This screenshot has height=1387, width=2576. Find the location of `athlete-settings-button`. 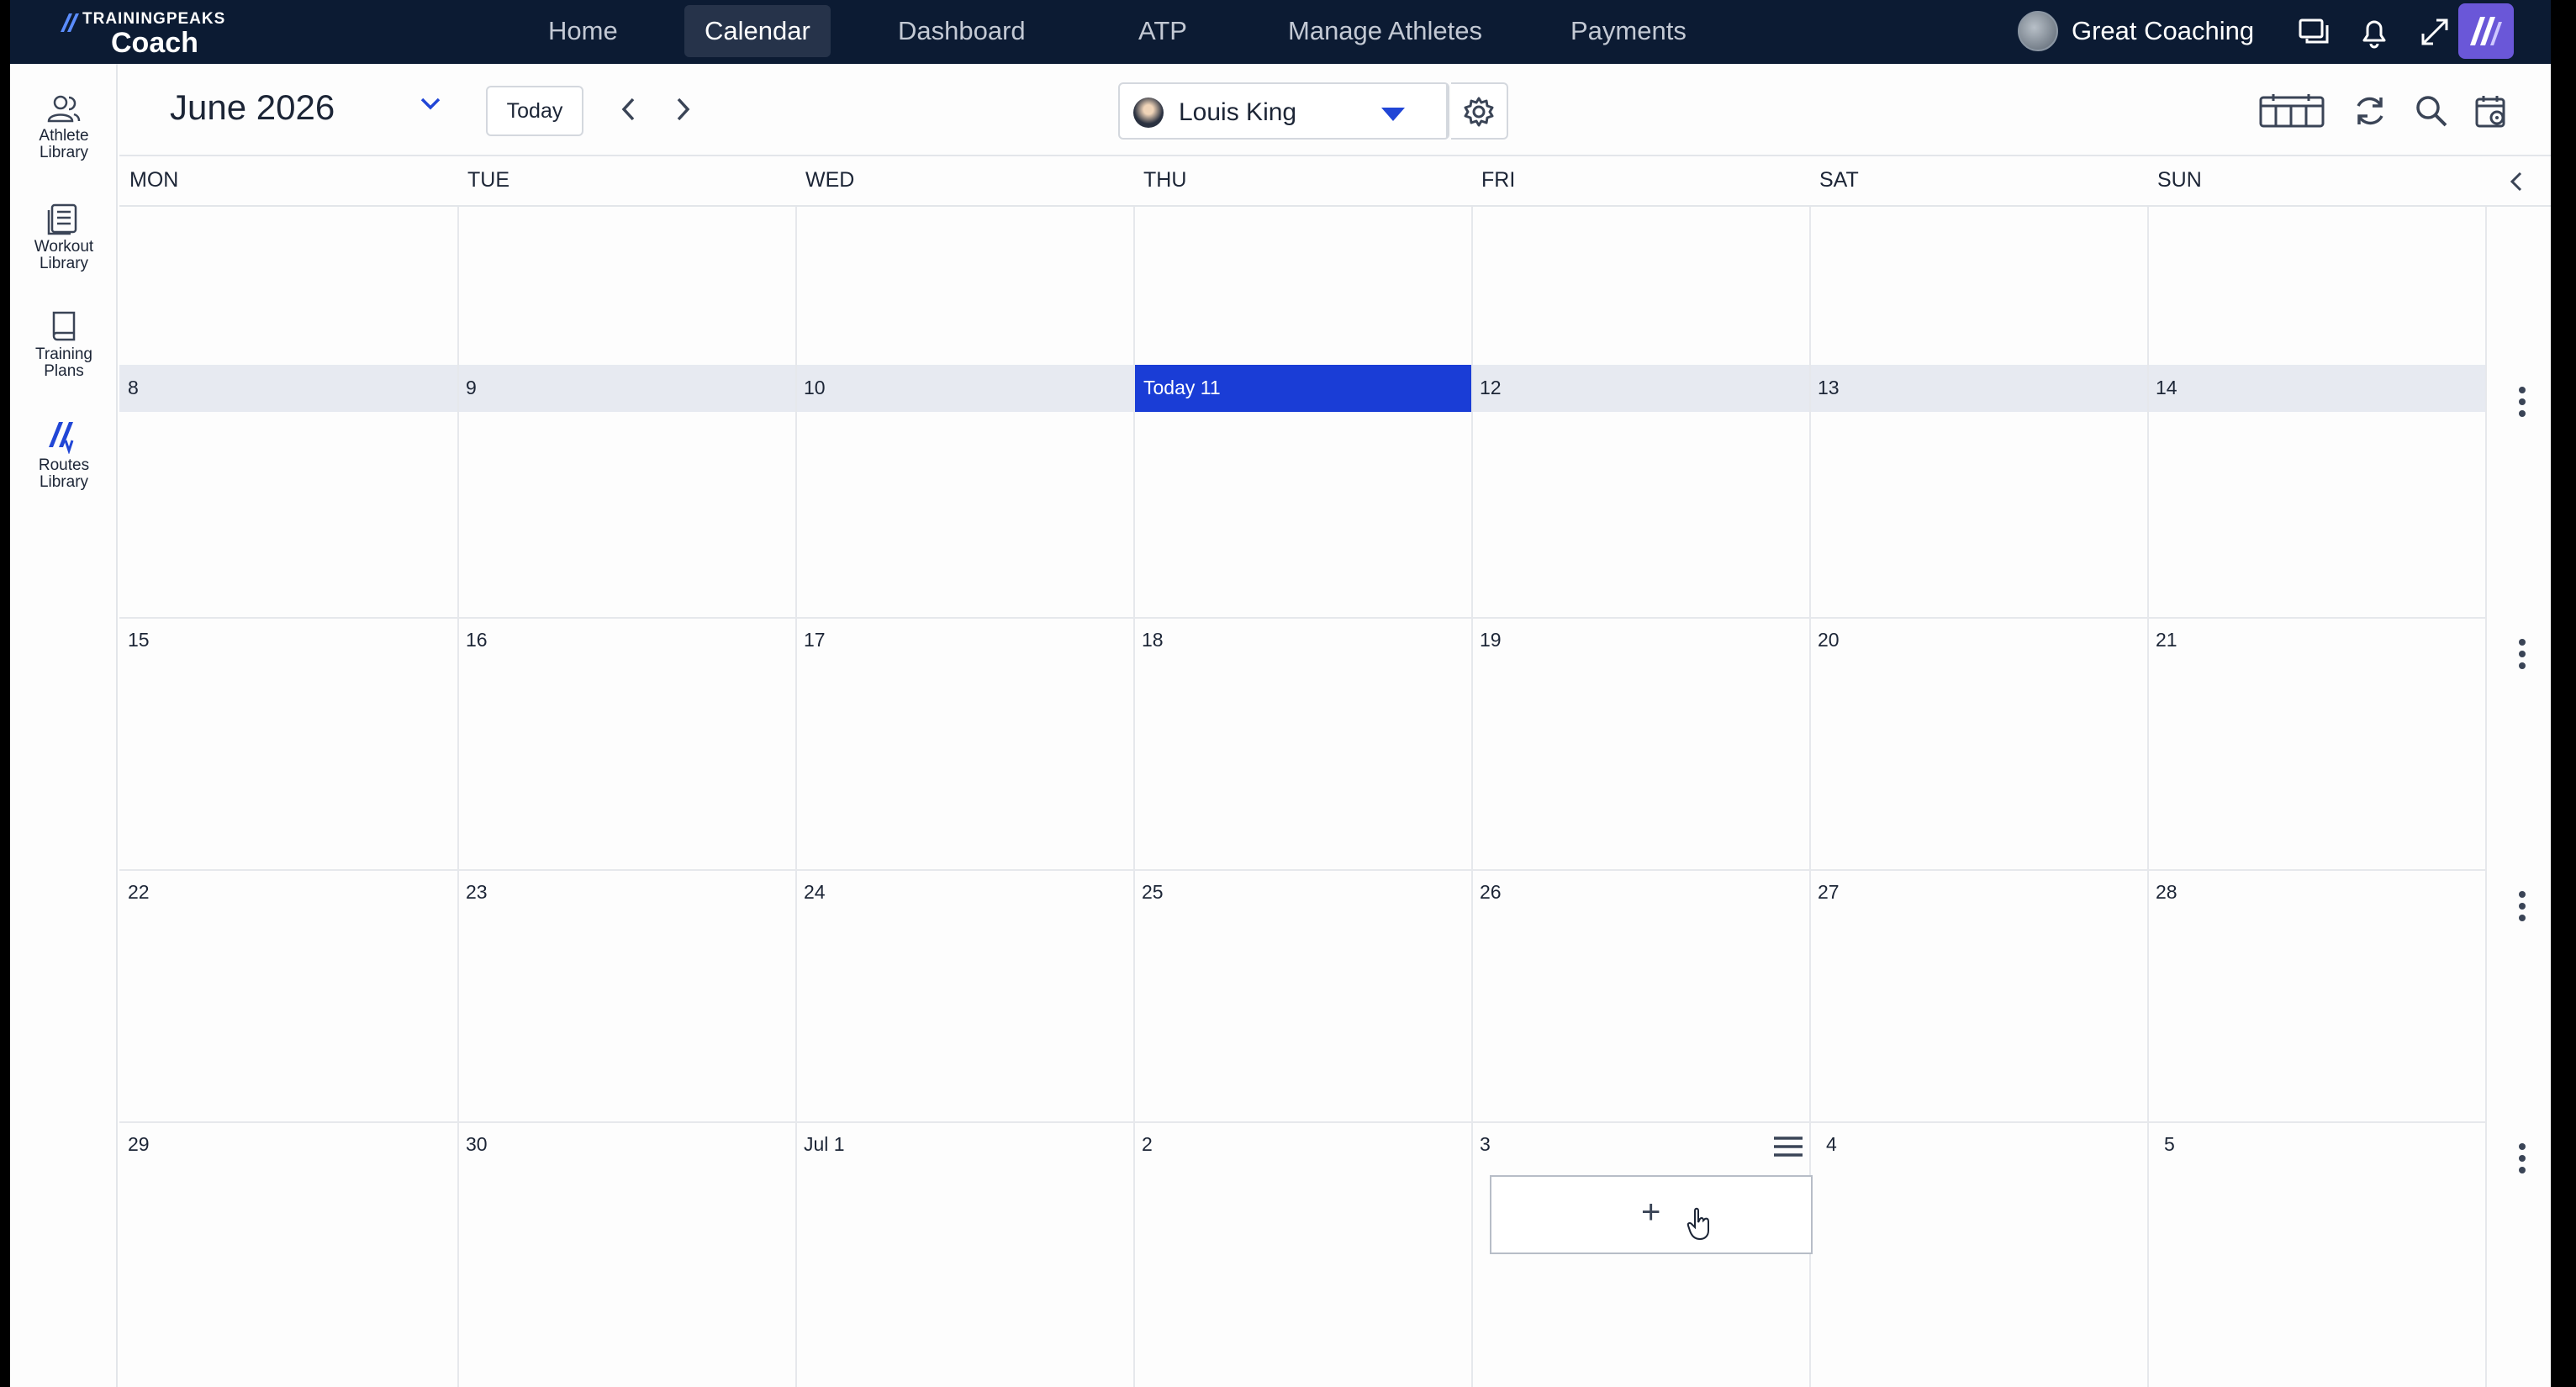

athlete-settings-button is located at coordinates (1479, 111).